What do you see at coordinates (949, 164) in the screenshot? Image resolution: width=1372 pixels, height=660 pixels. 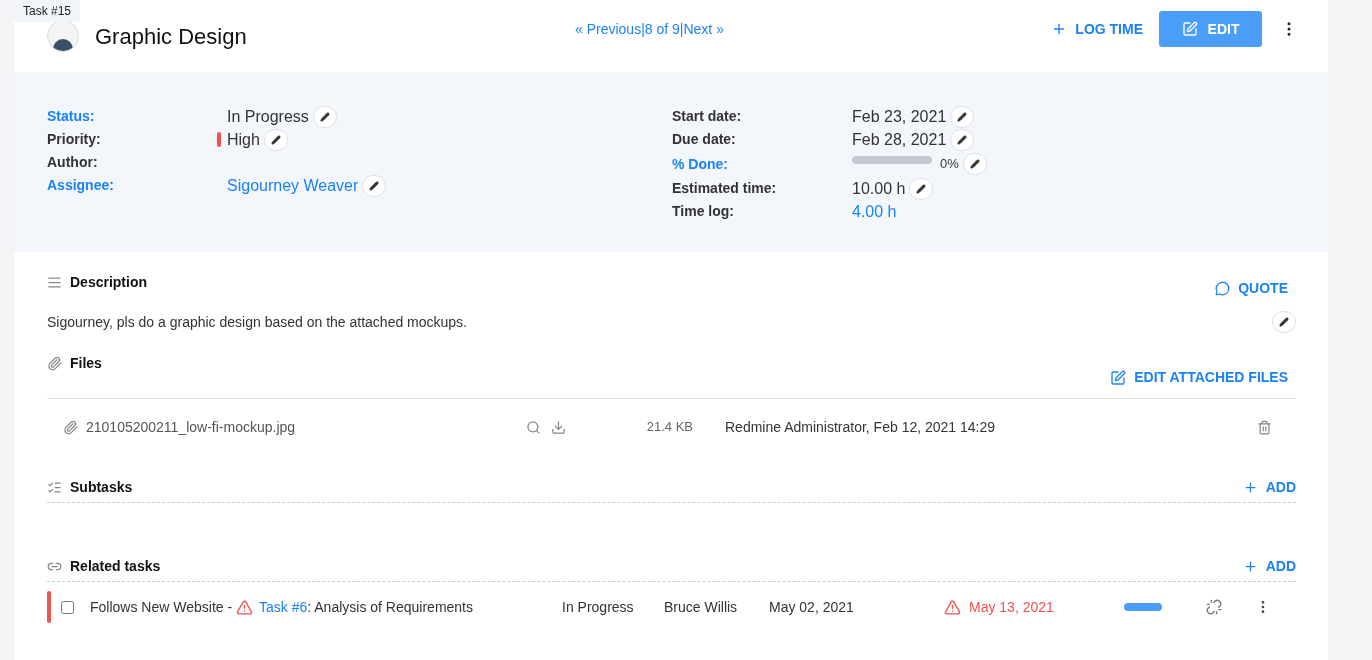 I see `field-value: 0%` at bounding box center [949, 164].